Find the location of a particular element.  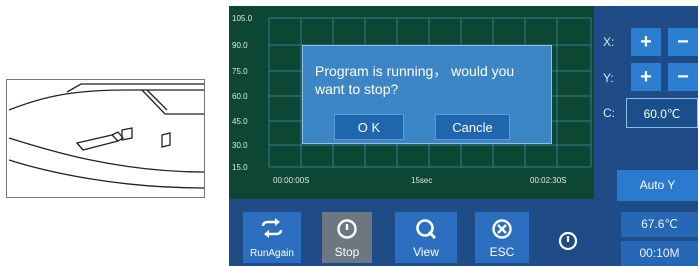

bottom-toolbar: RunAgain Stop View ESC is located at coordinates (411, 232).